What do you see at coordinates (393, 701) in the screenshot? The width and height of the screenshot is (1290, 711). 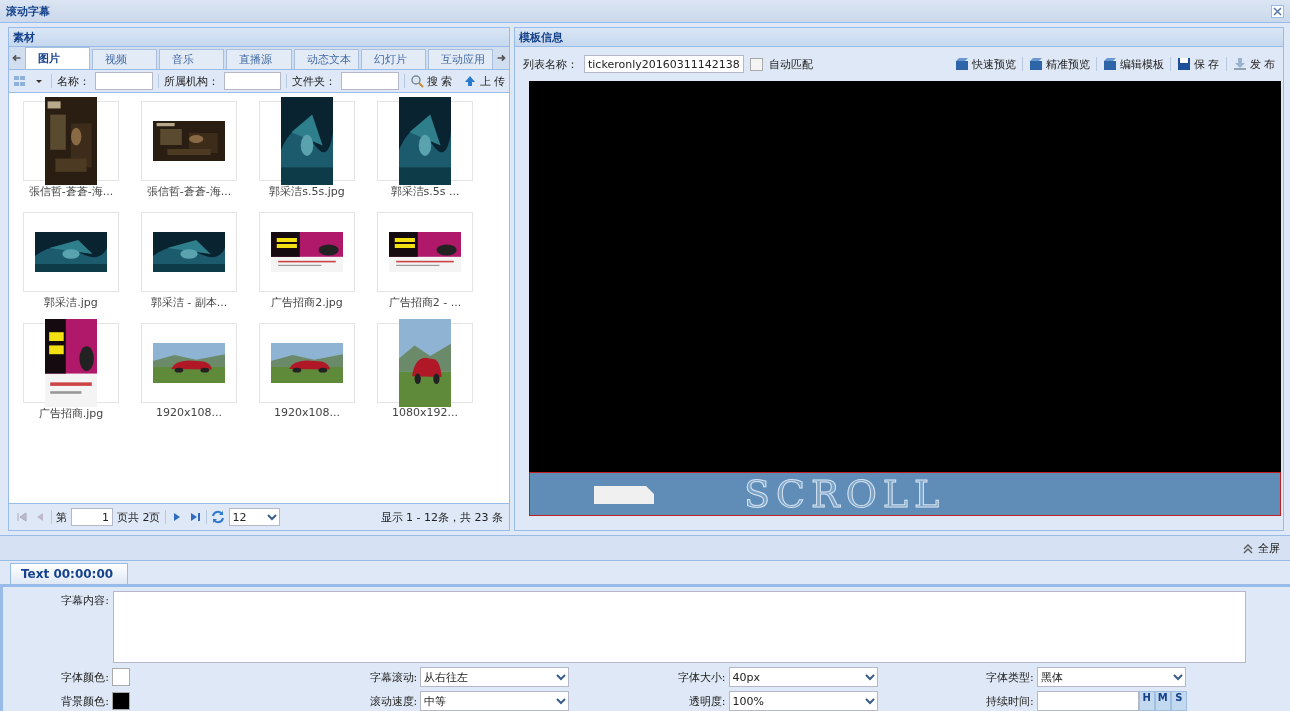 I see `field-label: 滚动速度:` at bounding box center [393, 701].